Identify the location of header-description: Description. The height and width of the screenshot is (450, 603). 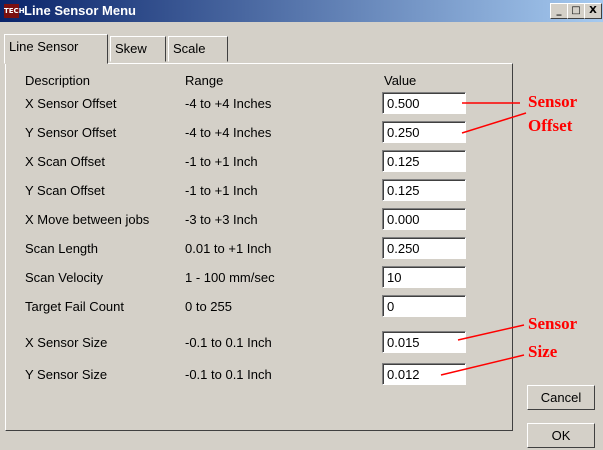
(58, 80).